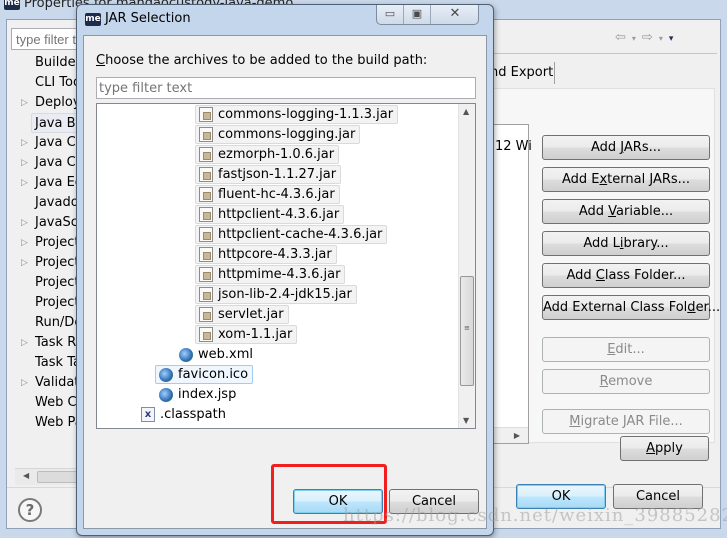 The image size is (727, 538). Describe the element at coordinates (246, 334) in the screenshot. I see `tree-item: xom-1.1.jar` at that location.